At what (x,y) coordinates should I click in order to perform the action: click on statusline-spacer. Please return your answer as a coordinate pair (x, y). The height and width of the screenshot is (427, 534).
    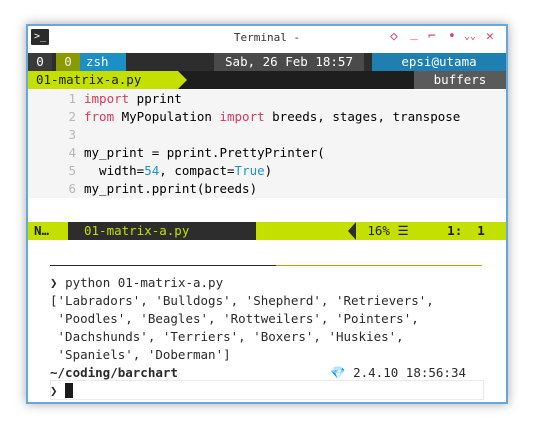
    Looking at the image, I should click on (296, 231).